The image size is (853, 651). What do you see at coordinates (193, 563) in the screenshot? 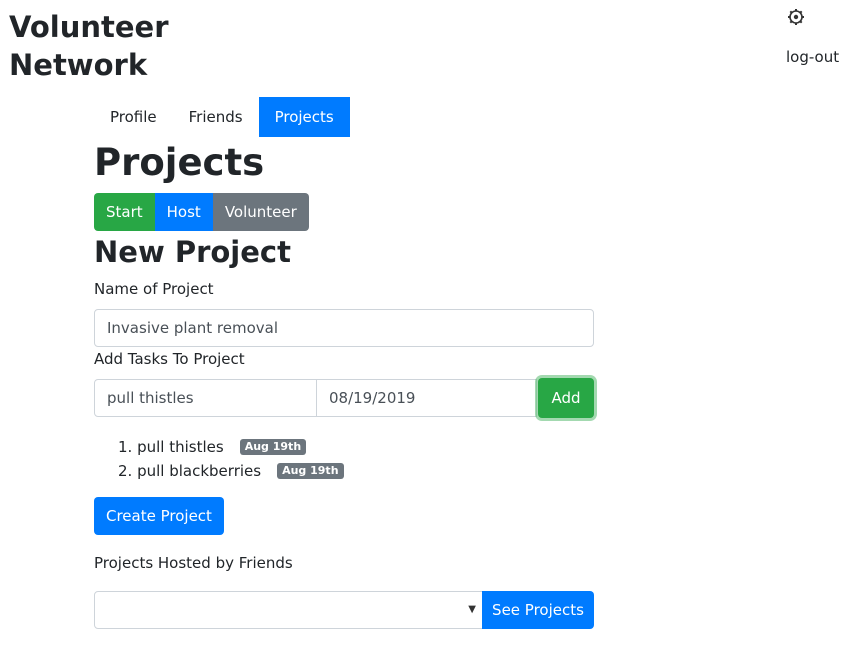
I see `friends-projects-label: Projects Hosted by Friends` at bounding box center [193, 563].